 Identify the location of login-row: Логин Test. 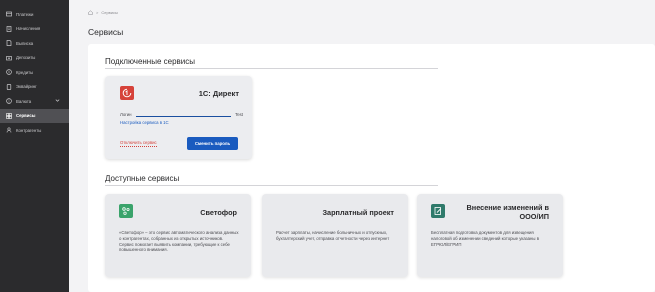
(181, 114).